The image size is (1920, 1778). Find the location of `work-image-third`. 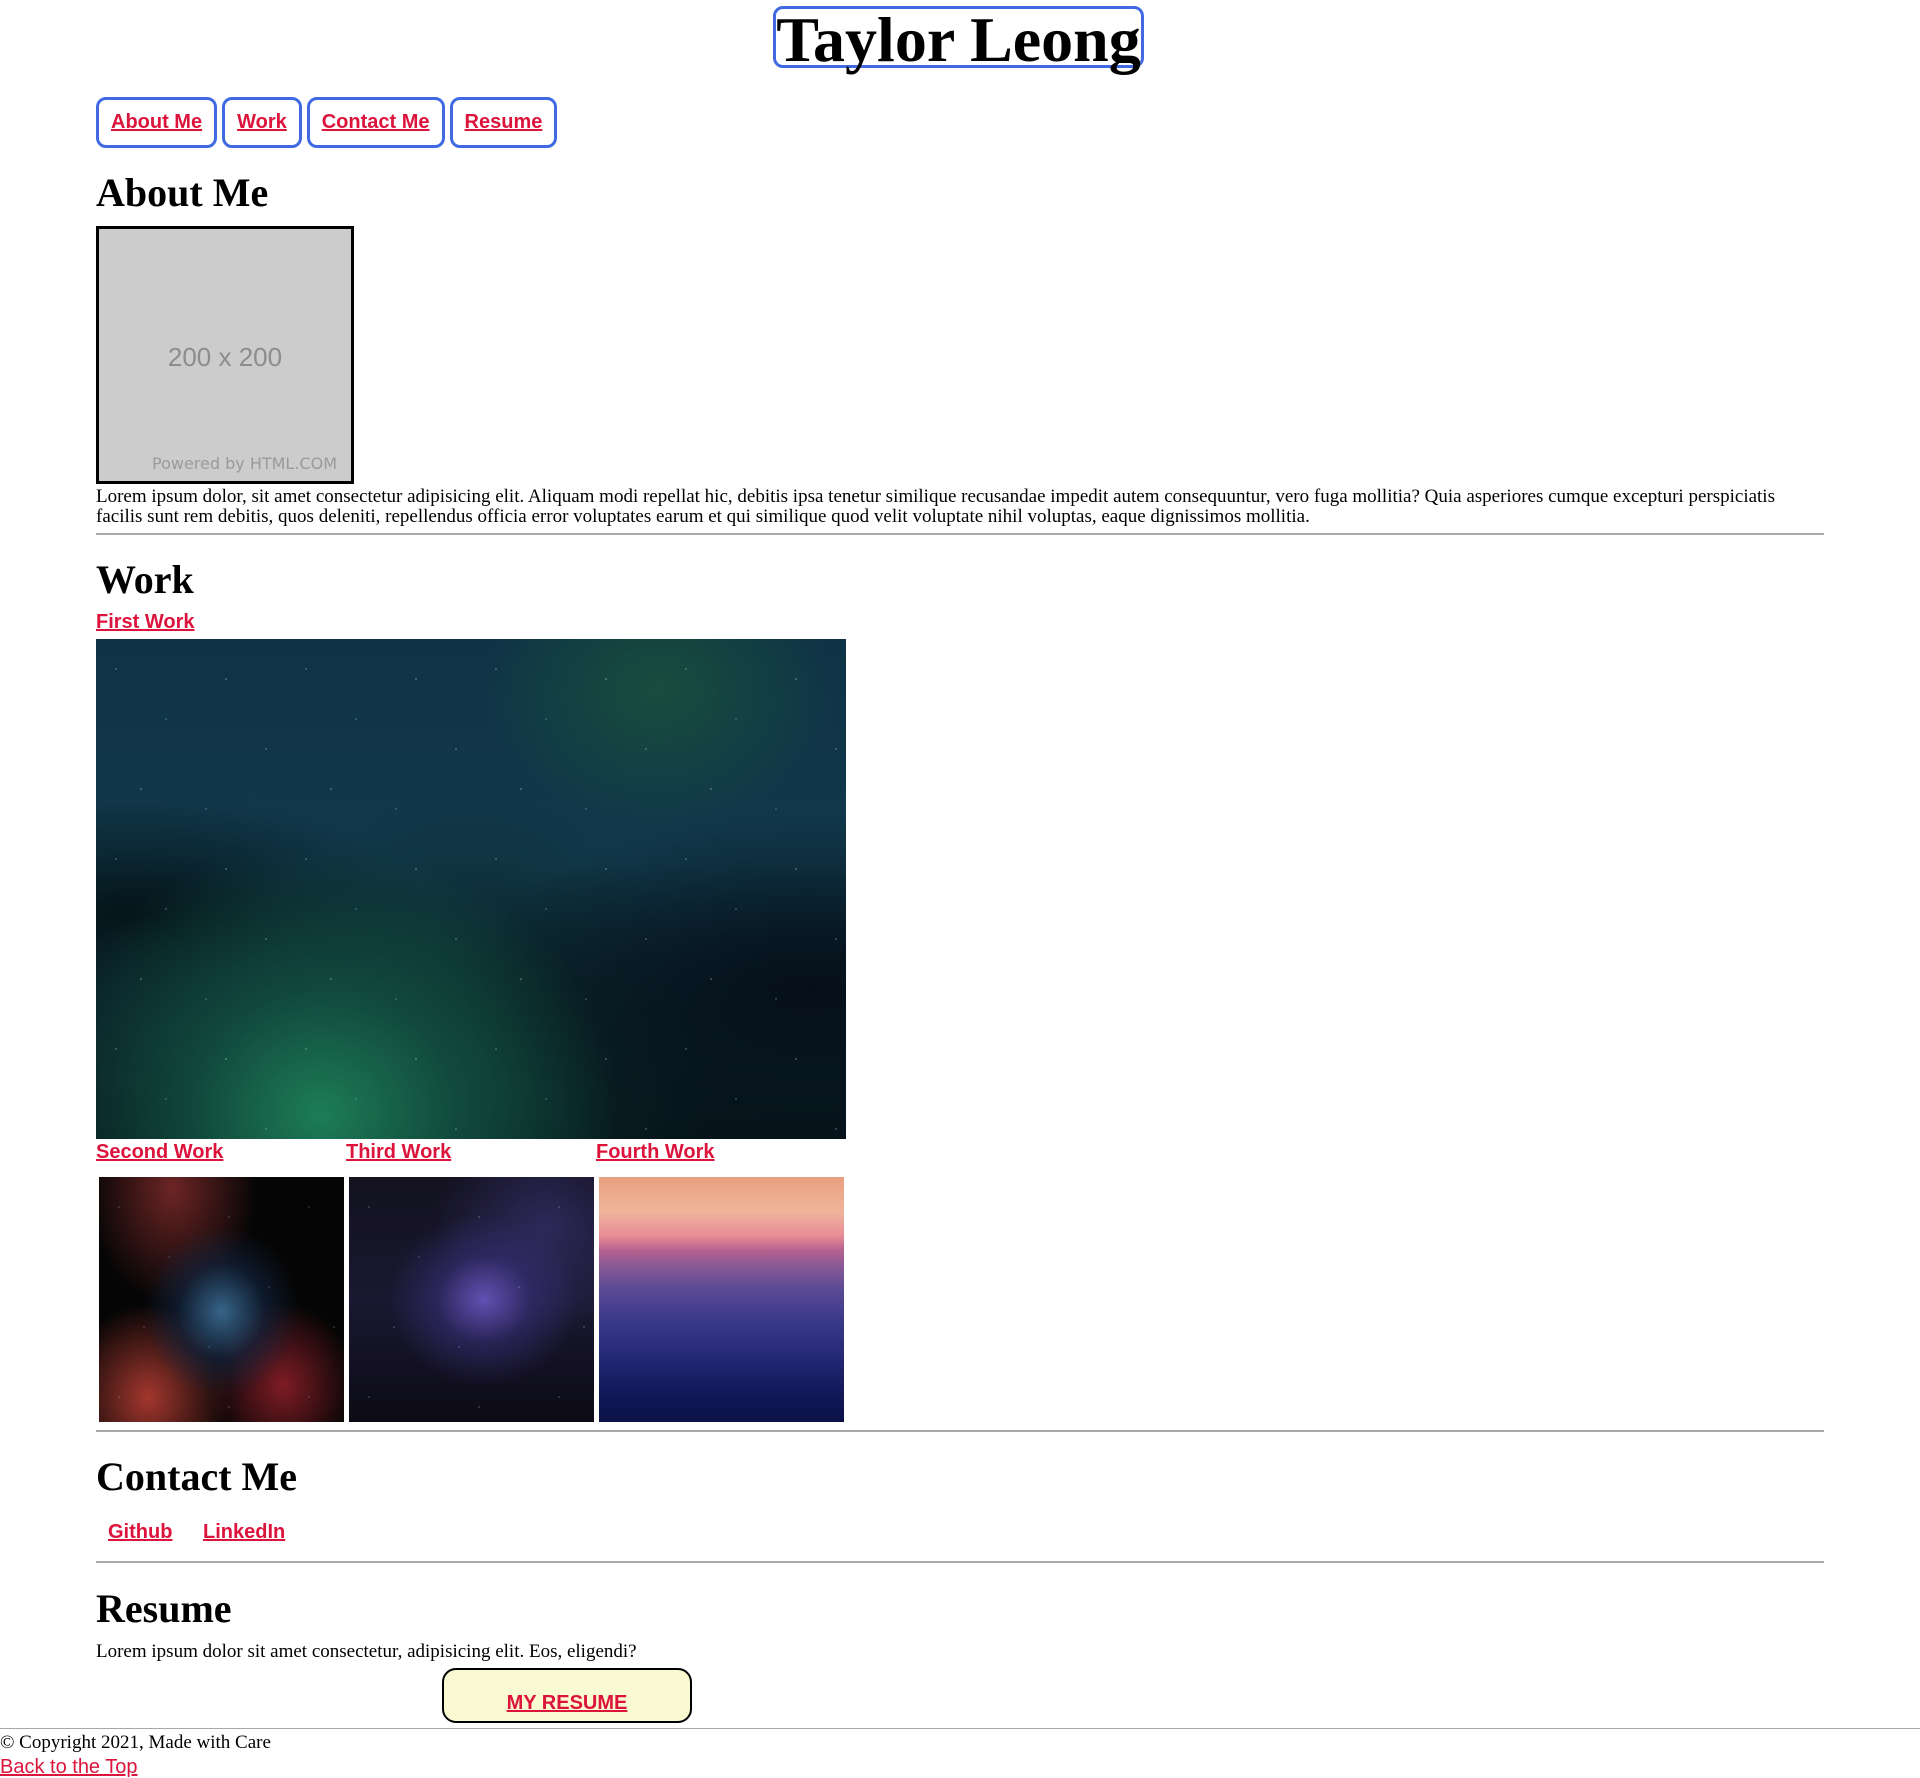

work-image-third is located at coordinates (471, 1299).